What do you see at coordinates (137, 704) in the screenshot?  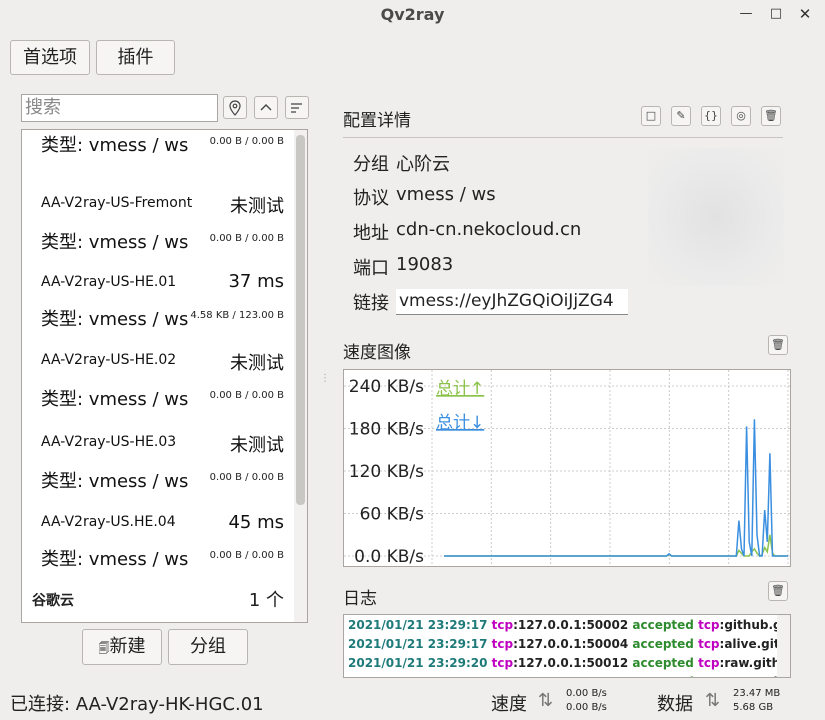 I see `connection-status: 已连接: AA-V2ray-HK-HGC.01` at bounding box center [137, 704].